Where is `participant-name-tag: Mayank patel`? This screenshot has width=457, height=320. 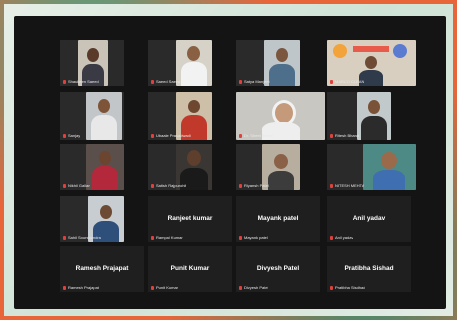 participant-name-tag: Mayank patel is located at coordinates (253, 237).